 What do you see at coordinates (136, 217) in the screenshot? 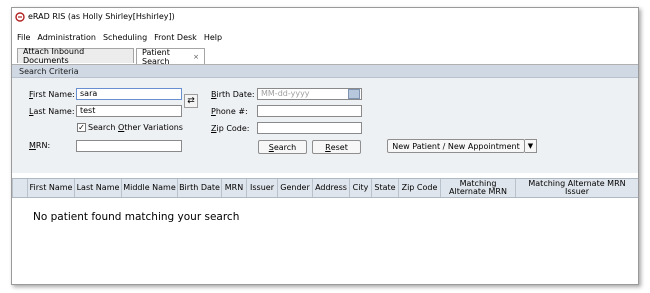
I see `empty-results-message: No patient found matching your search` at bounding box center [136, 217].